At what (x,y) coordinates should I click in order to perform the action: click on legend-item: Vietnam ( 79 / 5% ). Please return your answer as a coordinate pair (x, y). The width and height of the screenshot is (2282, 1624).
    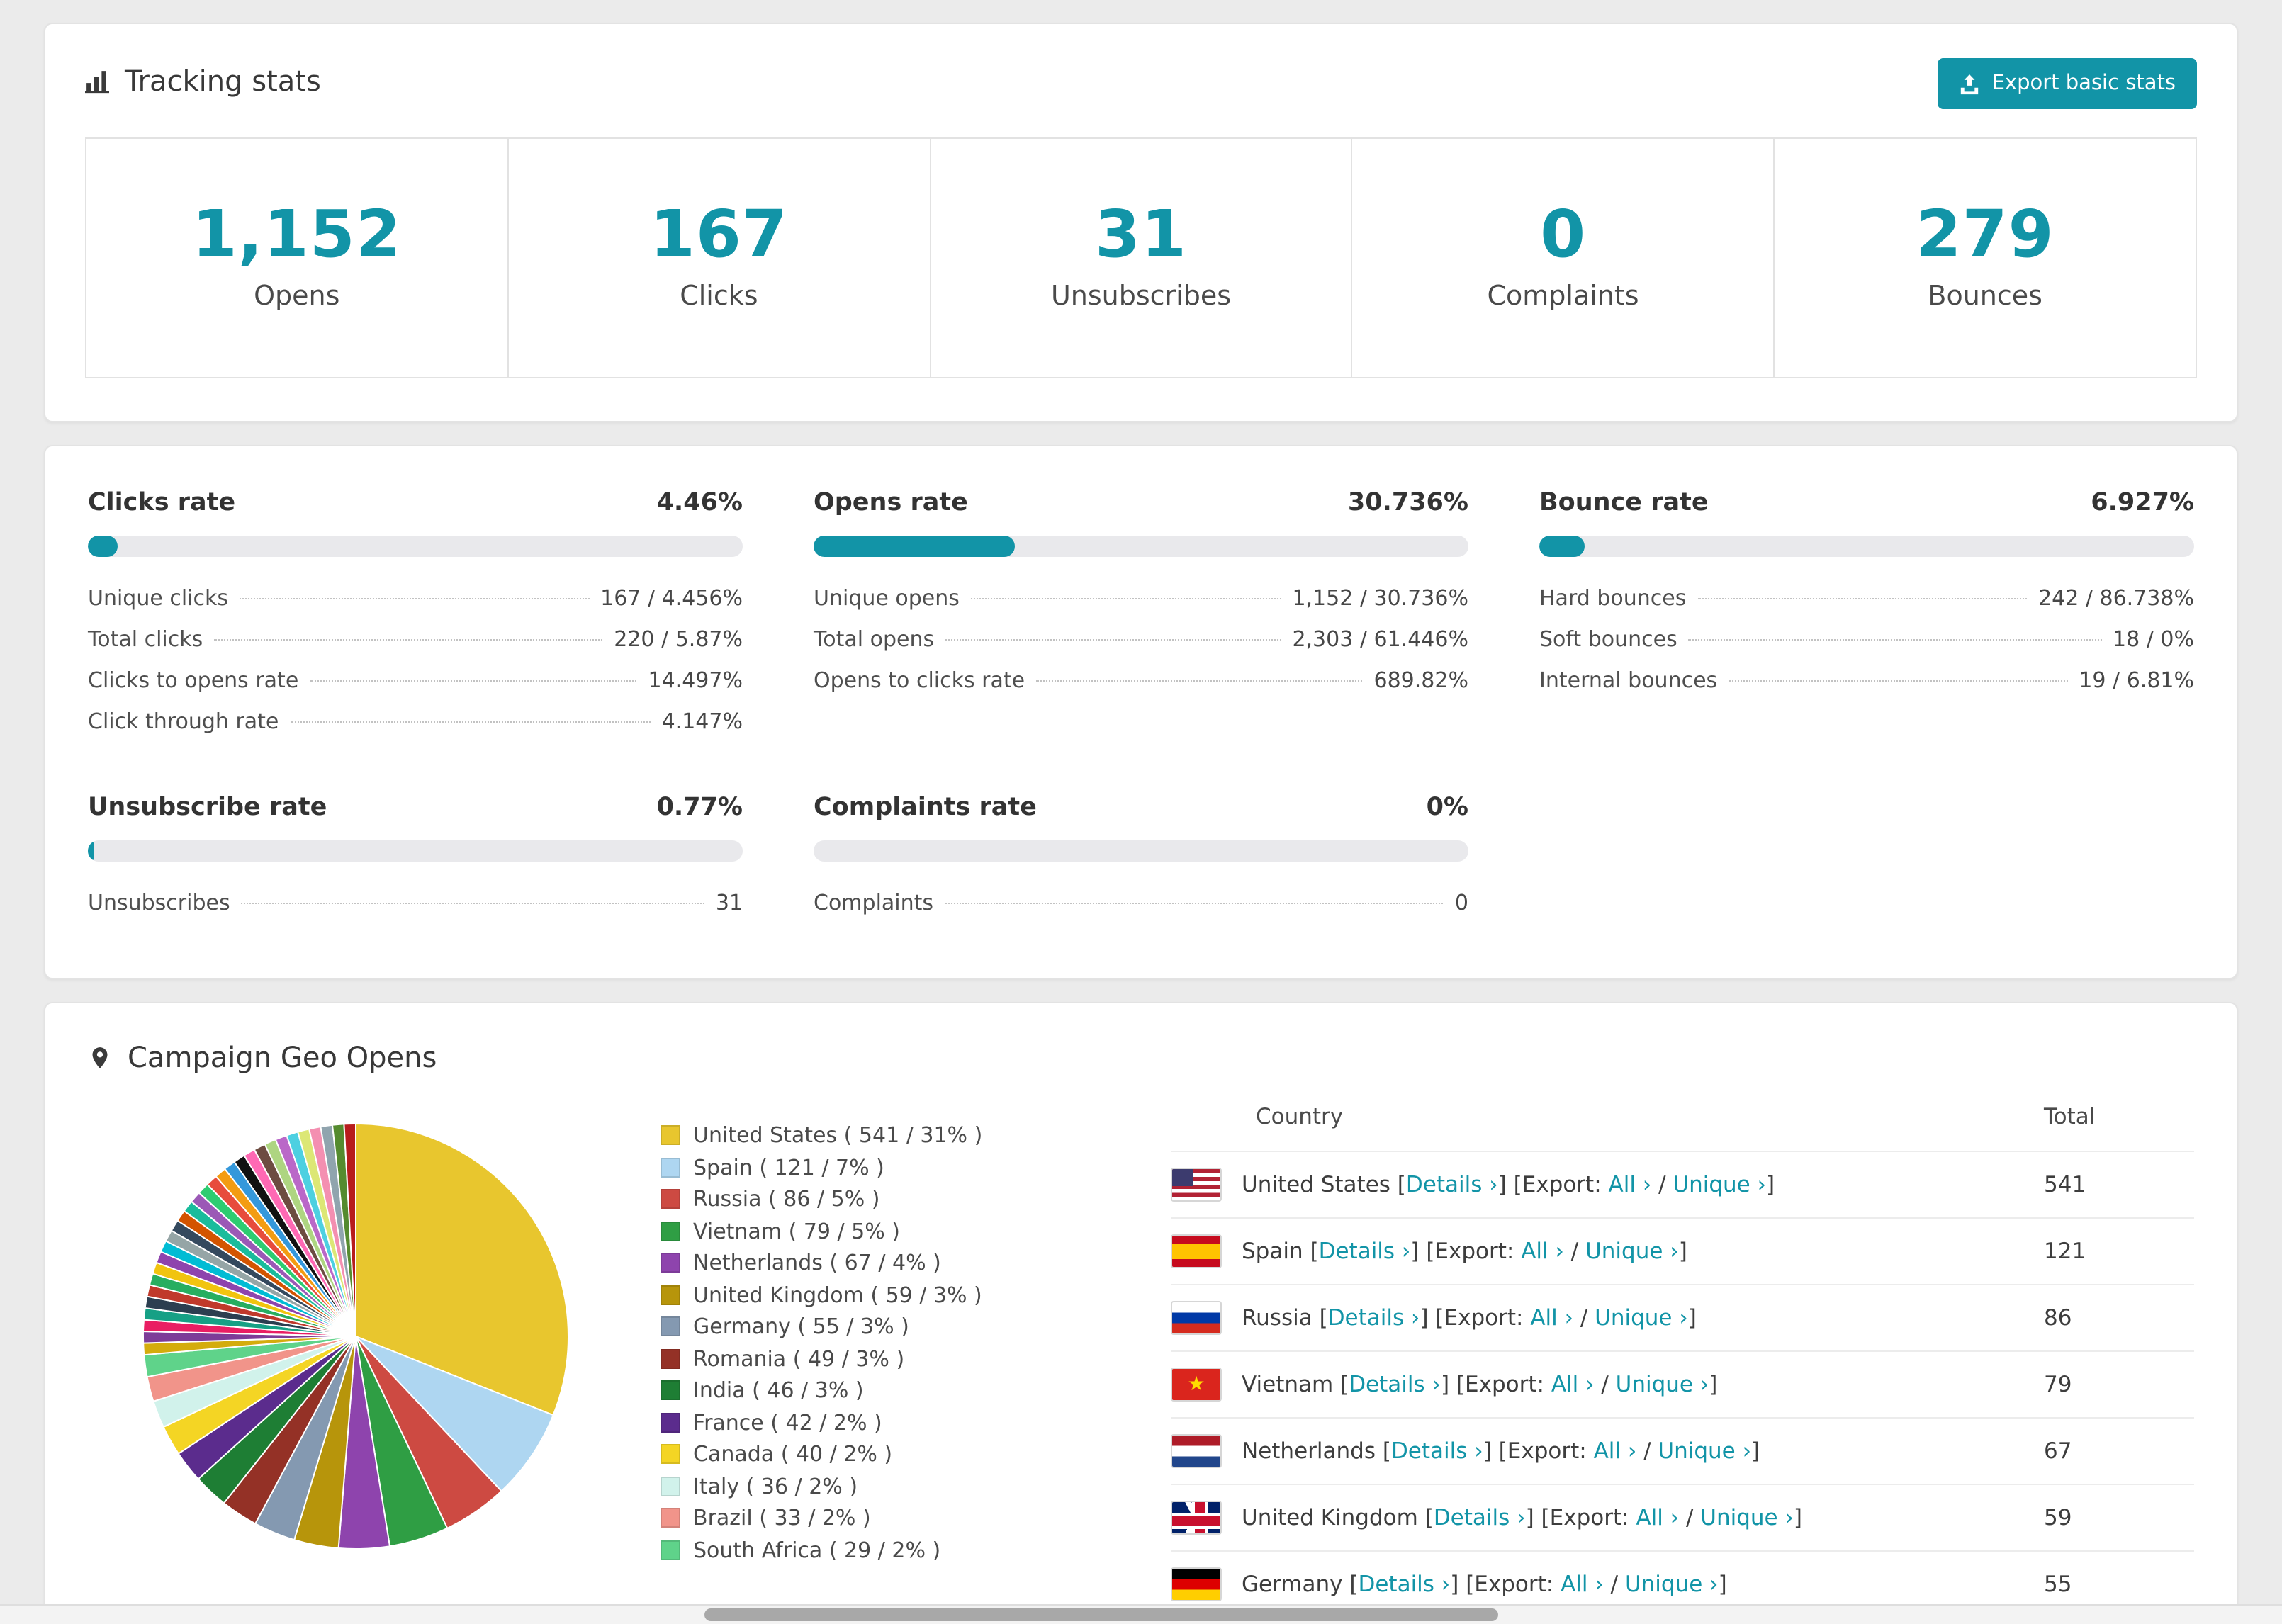
    Looking at the image, I should click on (874, 1231).